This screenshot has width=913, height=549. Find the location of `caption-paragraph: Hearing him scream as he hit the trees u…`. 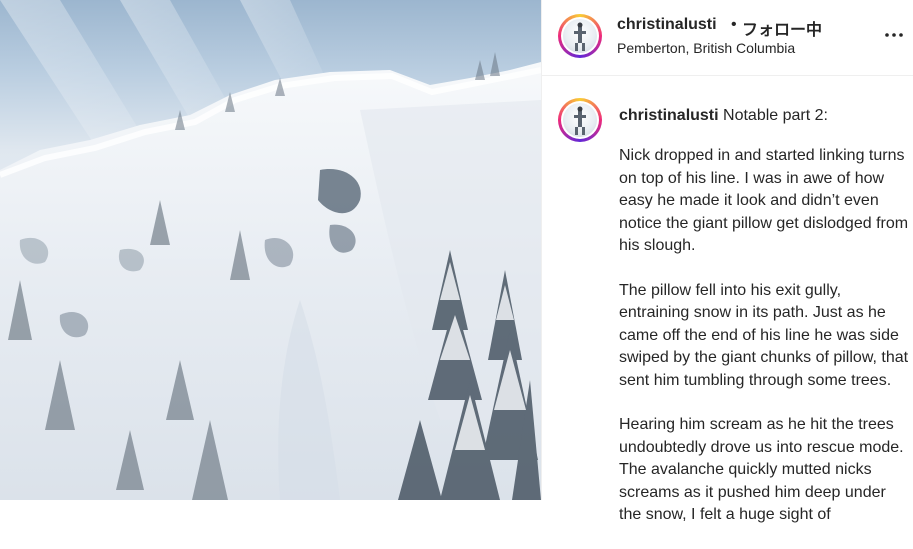

caption-paragraph: Hearing him scream as he hit the trees u… is located at coordinates (761, 469).